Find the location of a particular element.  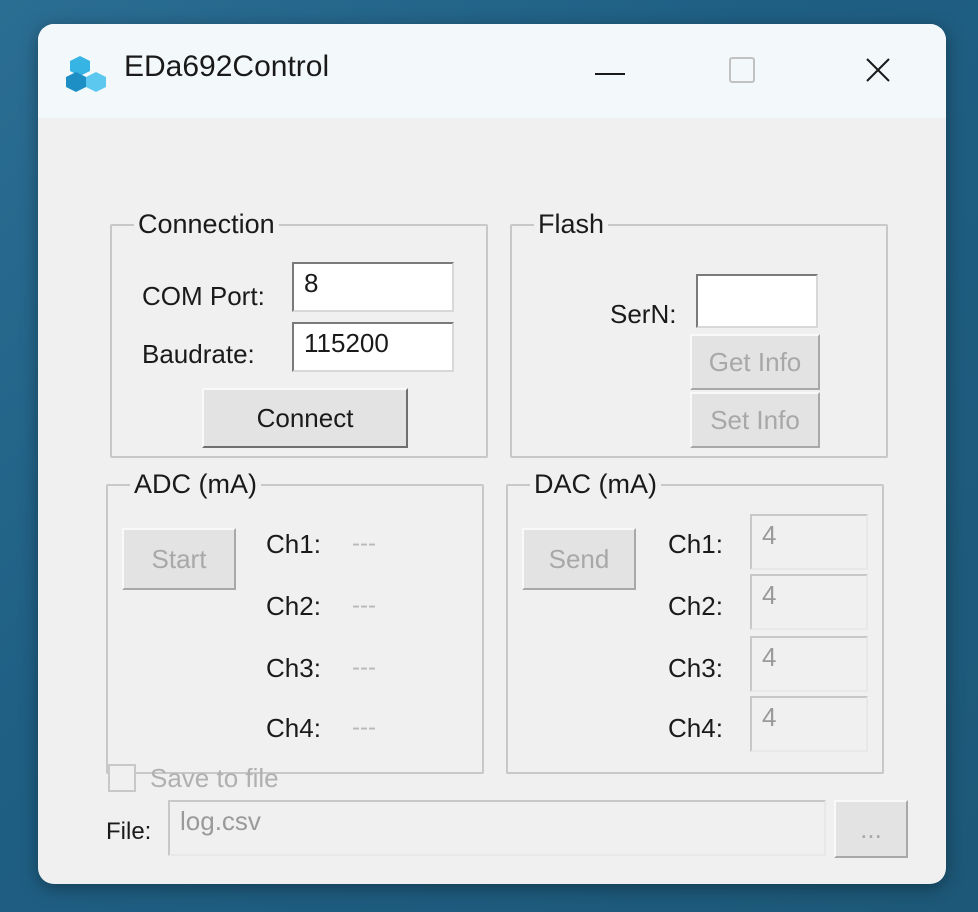

close-button is located at coordinates (878, 72).